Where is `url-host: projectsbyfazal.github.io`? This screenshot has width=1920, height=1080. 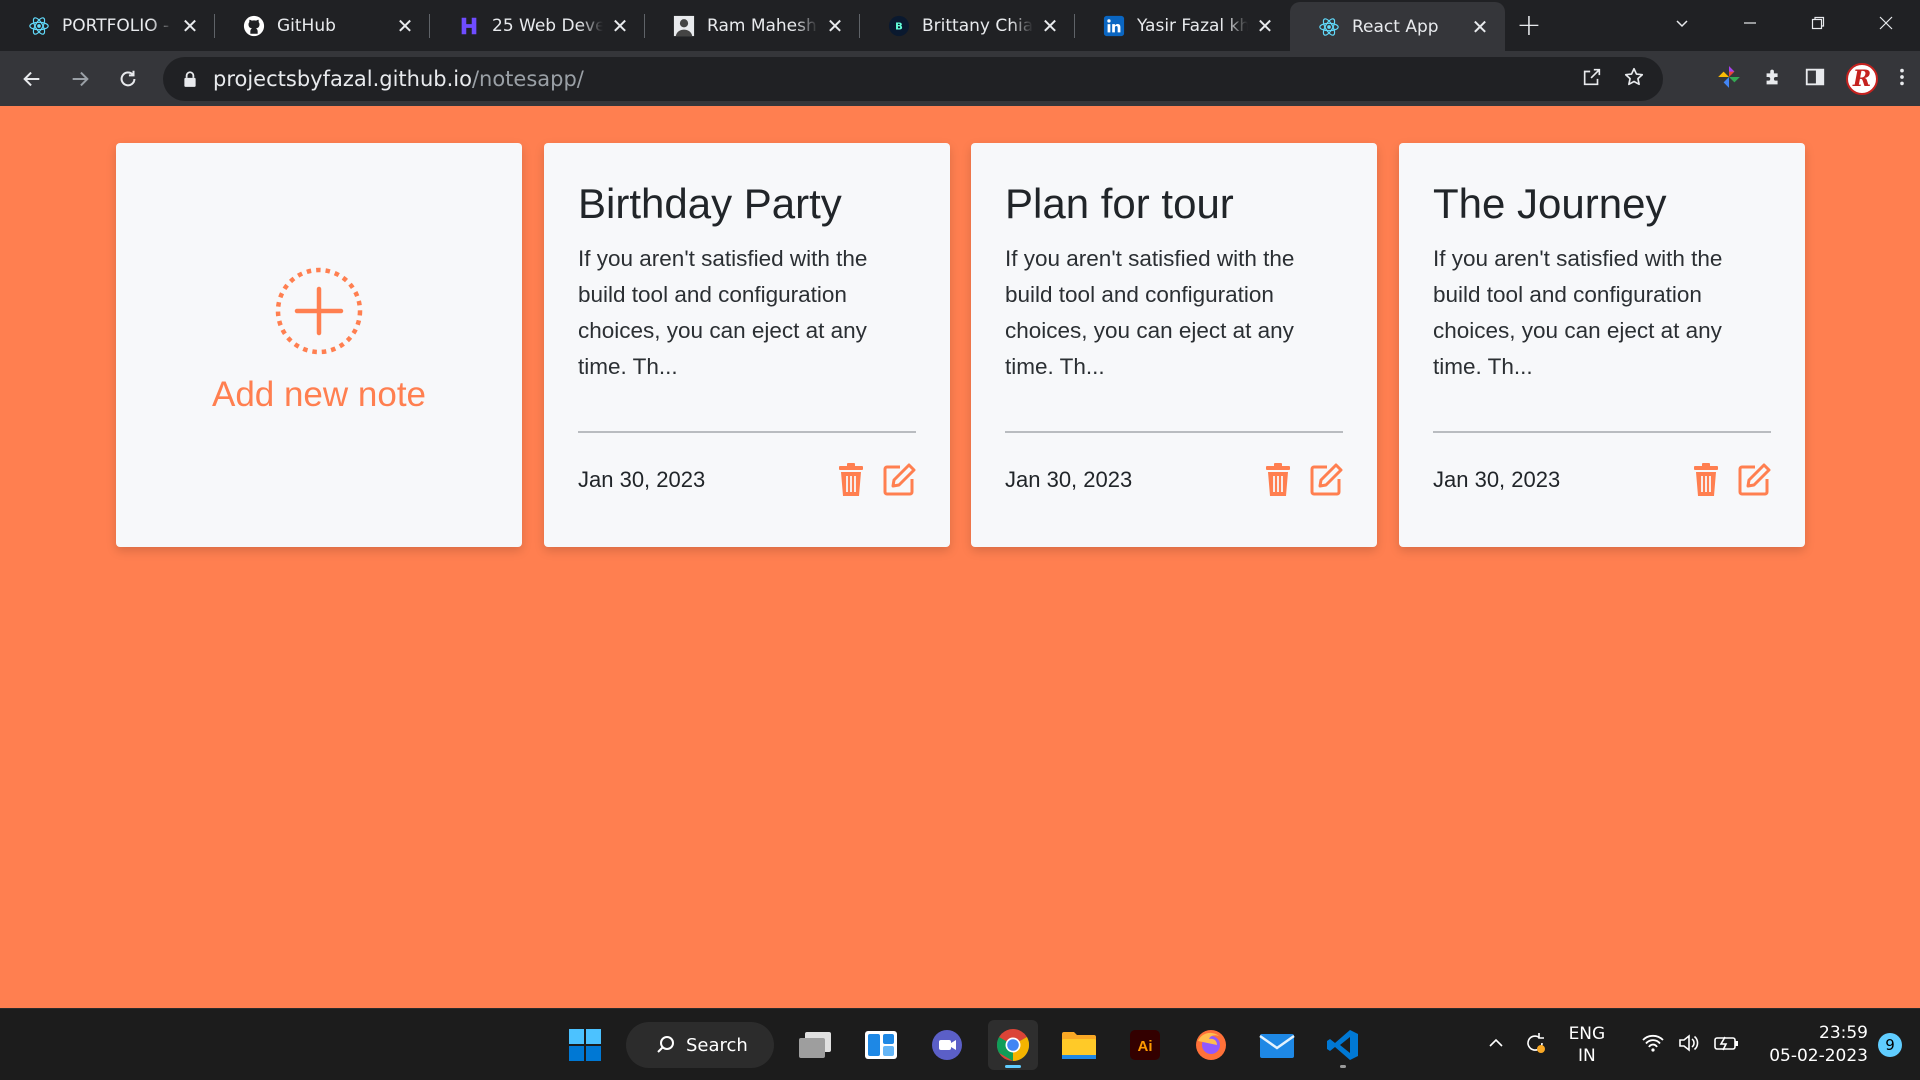 url-host: projectsbyfazal.github.io is located at coordinates (342, 79).